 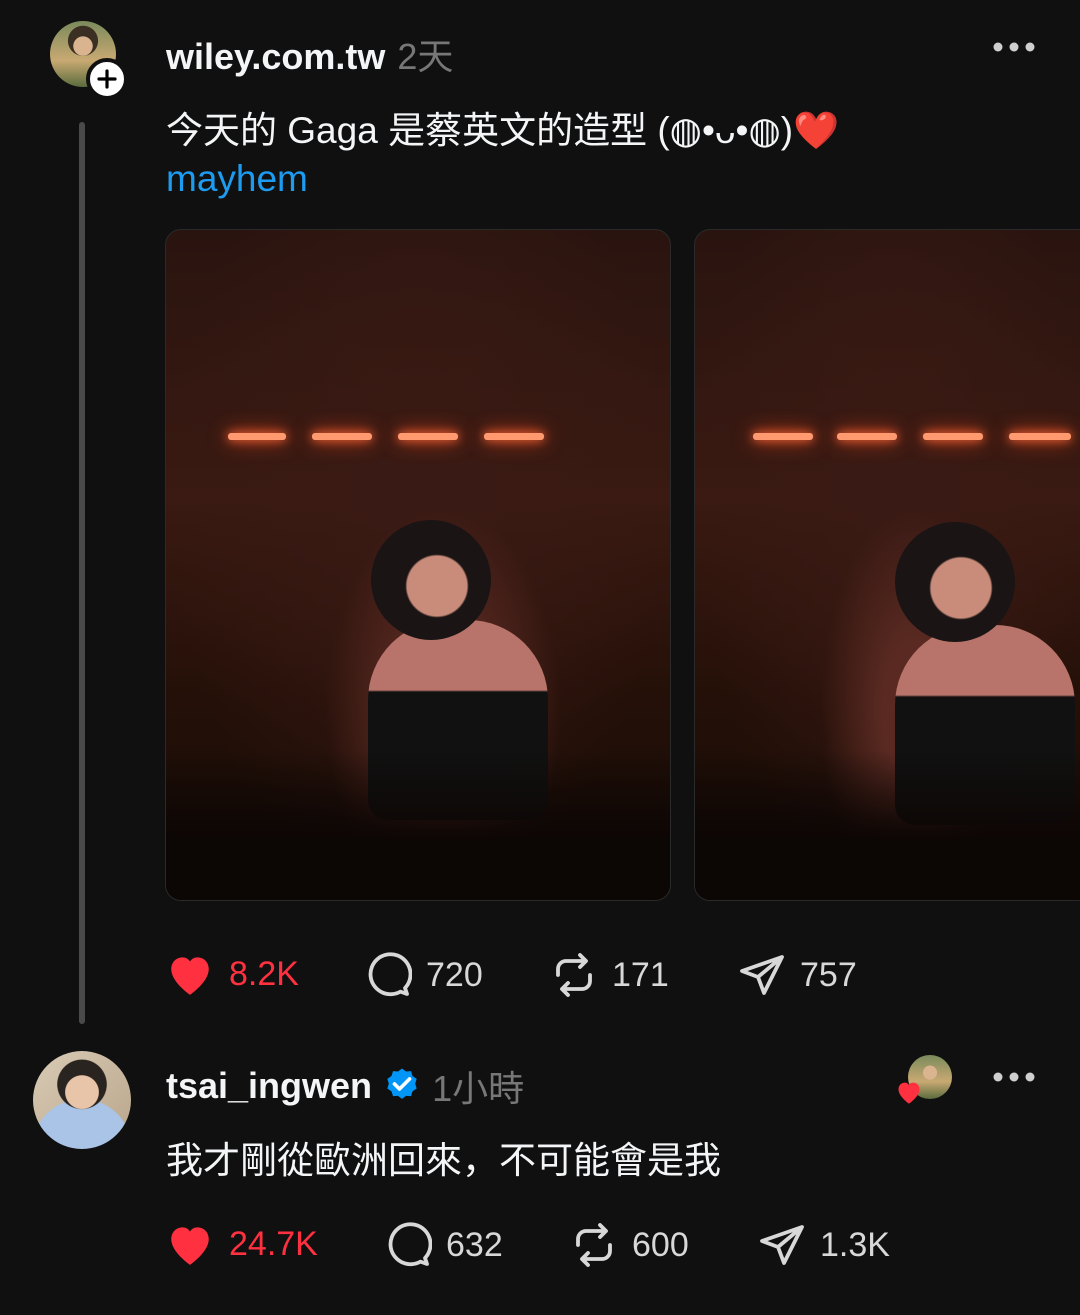 I want to click on topic-tag-link: mayhem, so click(x=237, y=179).